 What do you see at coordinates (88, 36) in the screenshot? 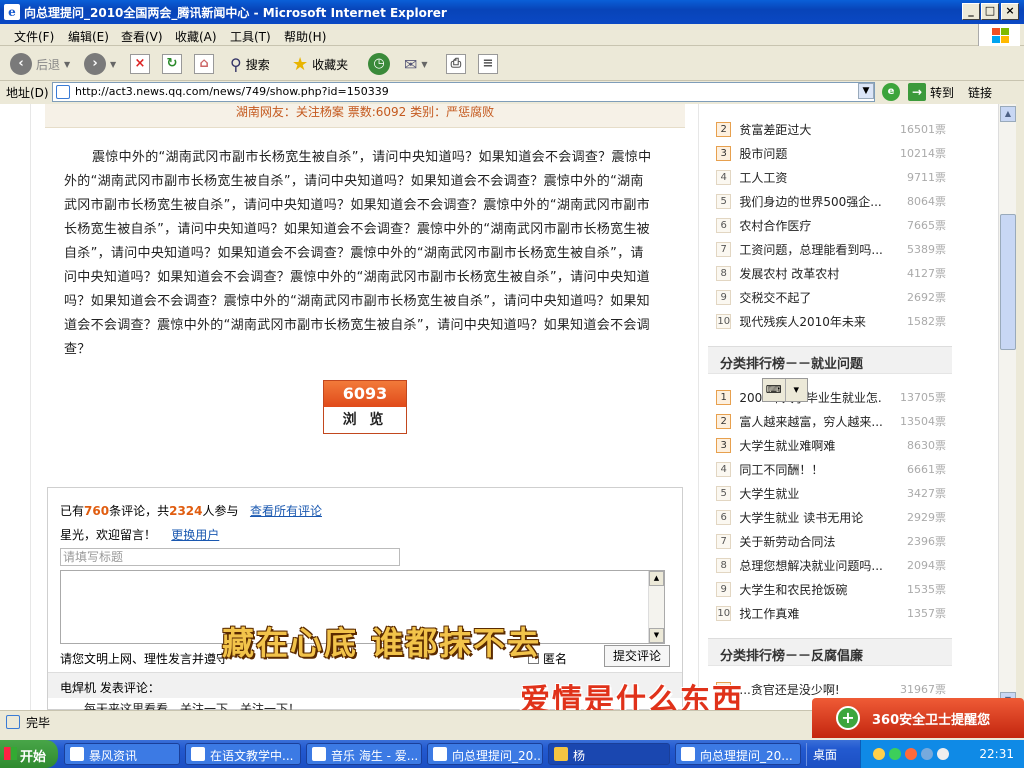
I see `menu-edit: 编辑(E)` at bounding box center [88, 36].